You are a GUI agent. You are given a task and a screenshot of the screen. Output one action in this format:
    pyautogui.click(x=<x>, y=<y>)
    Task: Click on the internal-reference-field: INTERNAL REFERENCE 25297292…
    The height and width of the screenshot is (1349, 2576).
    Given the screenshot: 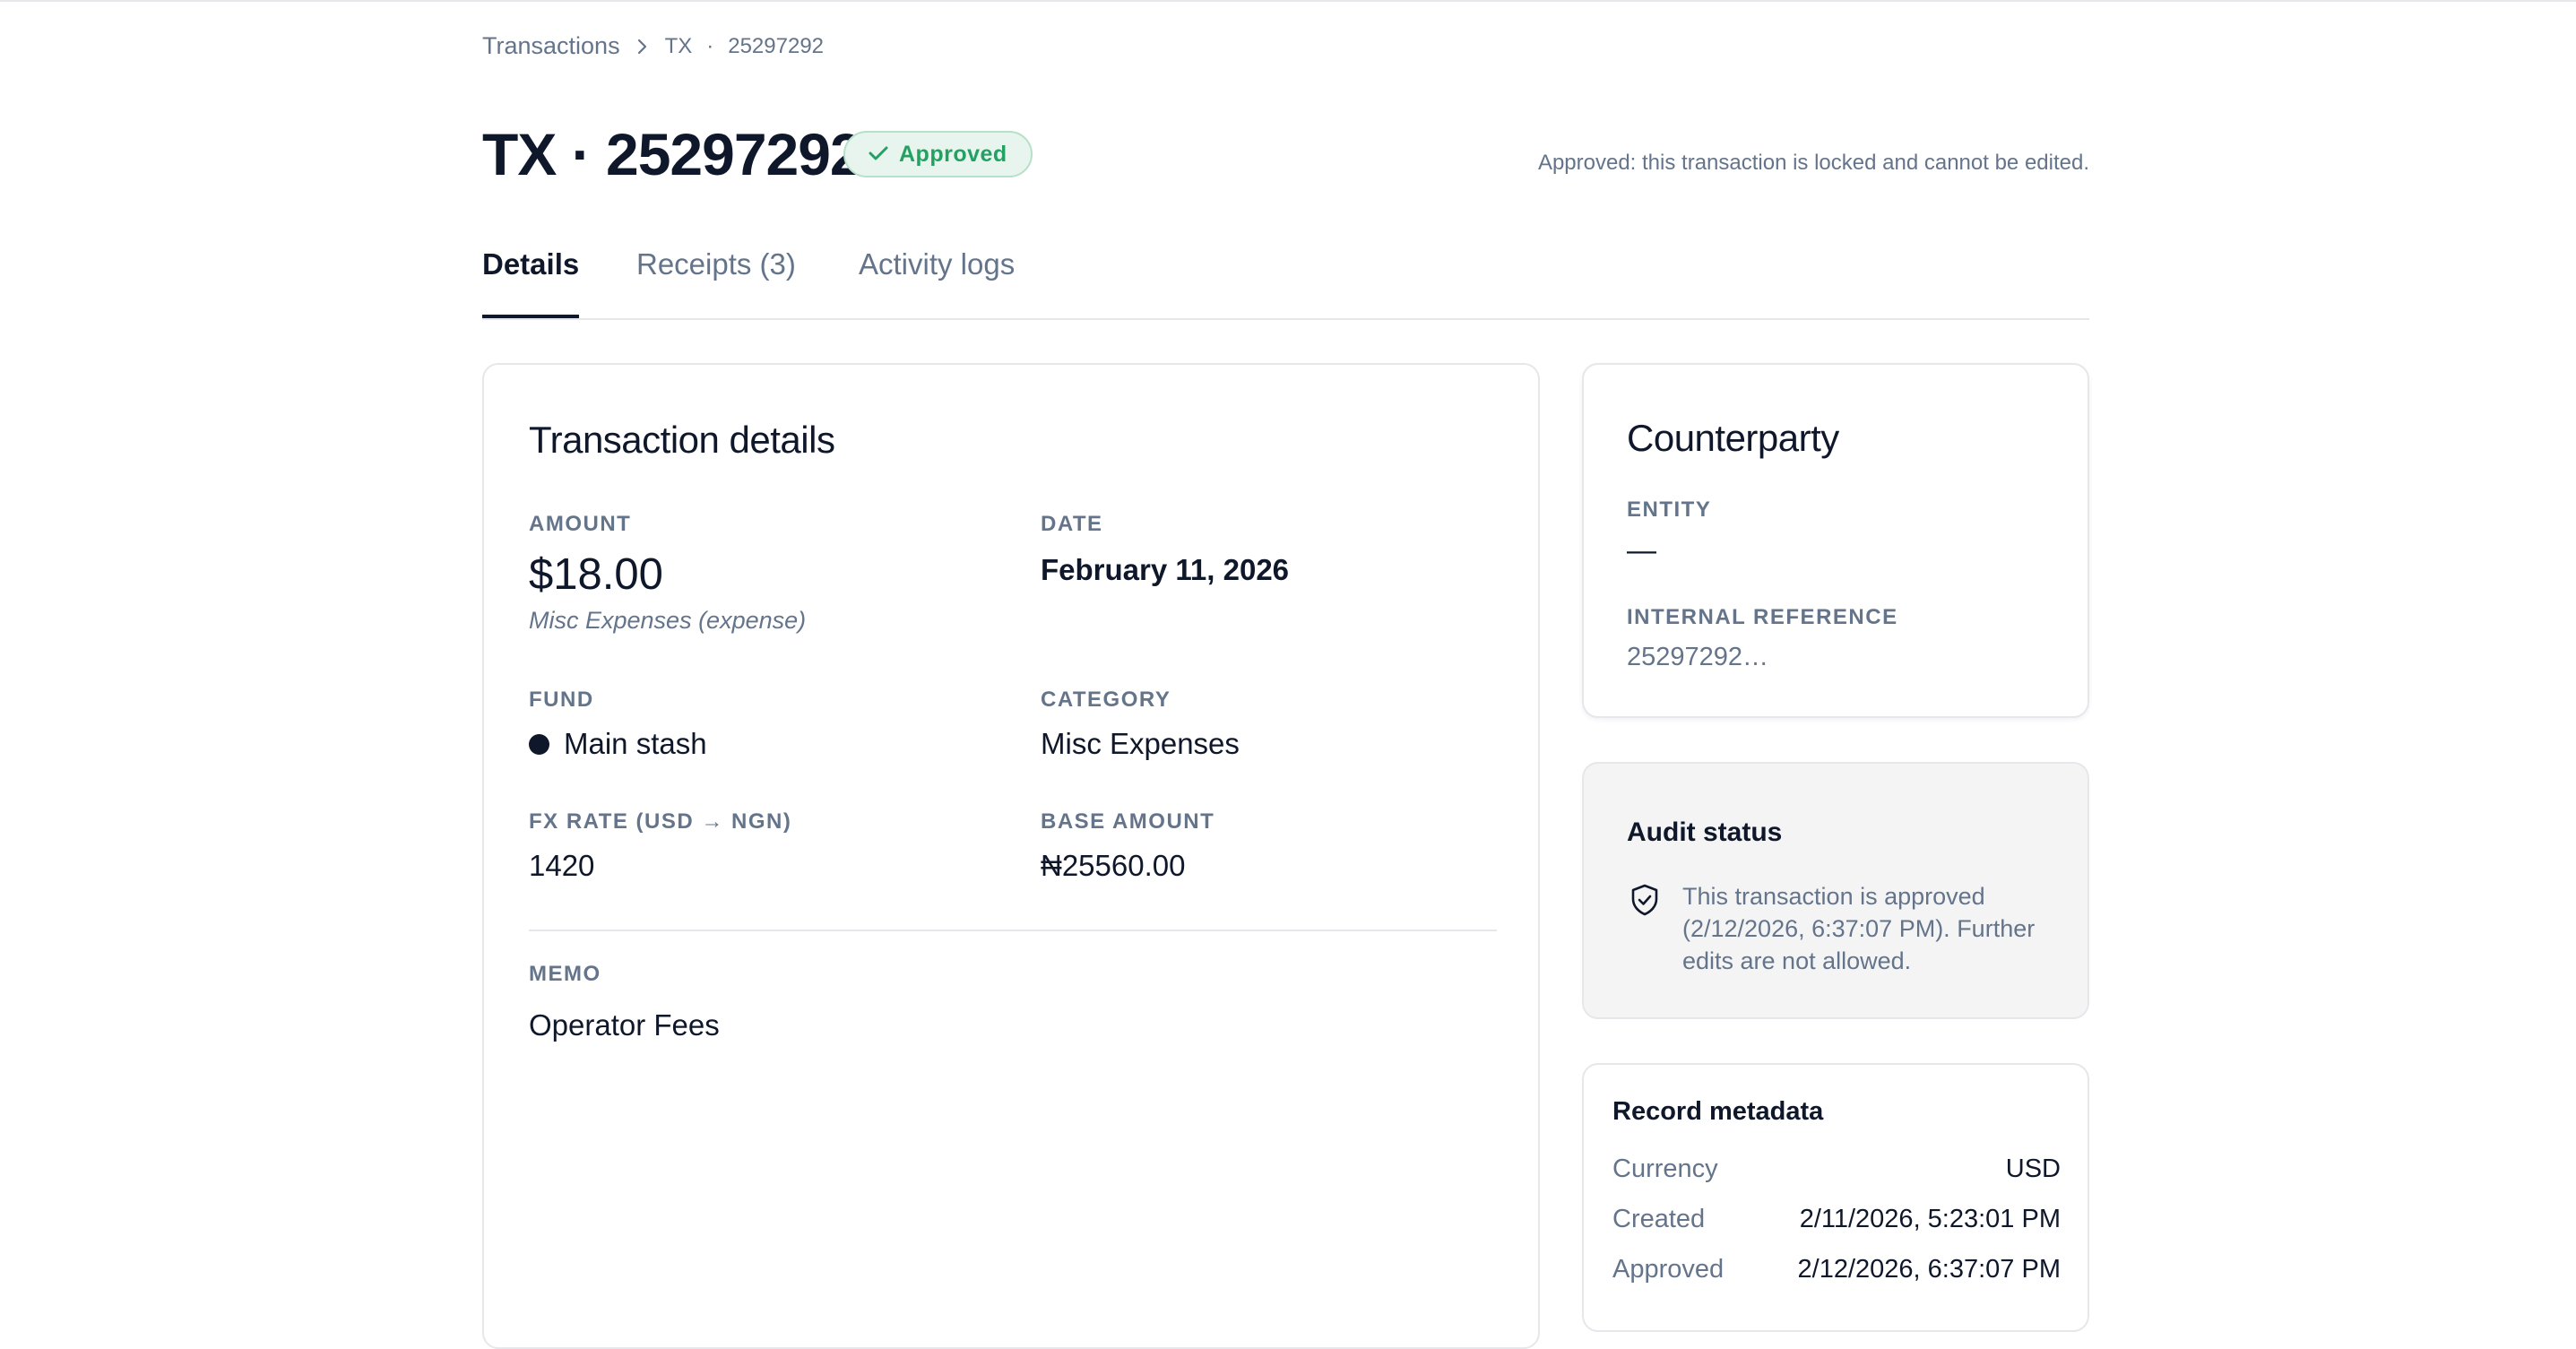 What is the action you would take?
    pyautogui.click(x=1762, y=638)
    